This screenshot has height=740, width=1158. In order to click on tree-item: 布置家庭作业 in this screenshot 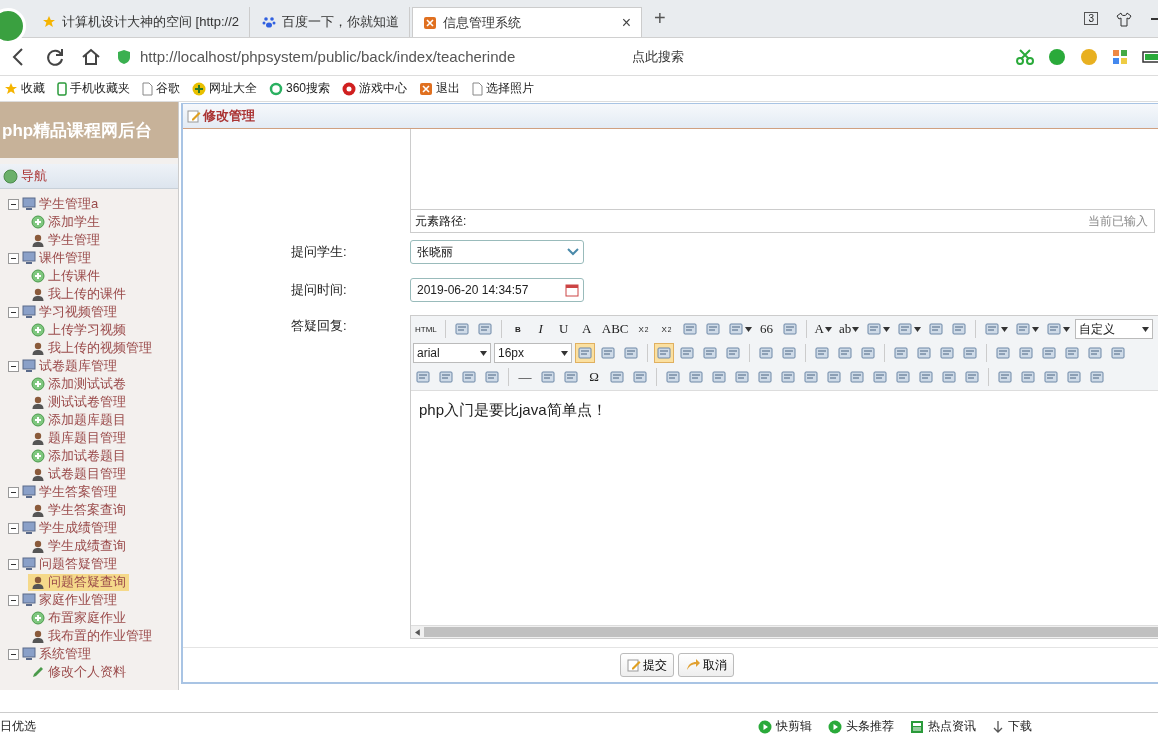, I will do `click(78, 618)`.